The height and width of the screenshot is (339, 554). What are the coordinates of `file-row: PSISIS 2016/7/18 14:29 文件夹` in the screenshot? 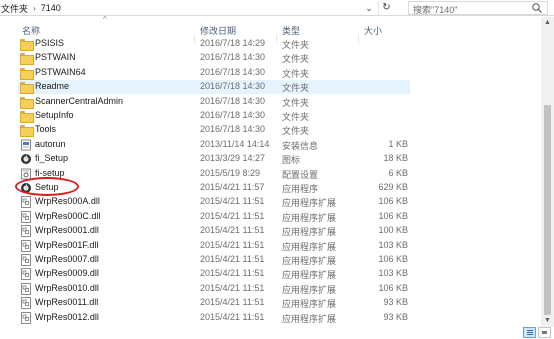 It's located at (214, 44).